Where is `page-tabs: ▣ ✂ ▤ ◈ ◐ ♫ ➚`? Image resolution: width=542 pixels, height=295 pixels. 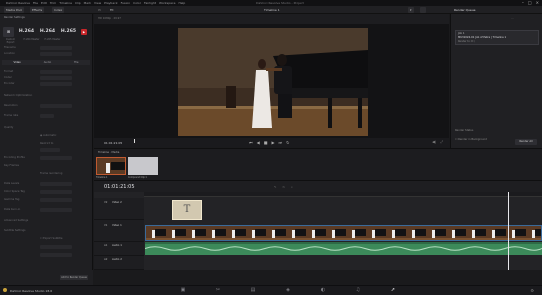
page-tabs: ▣ ✂ ▤ ◈ ◐ ♫ ➚ is located at coordinates (288, 290).